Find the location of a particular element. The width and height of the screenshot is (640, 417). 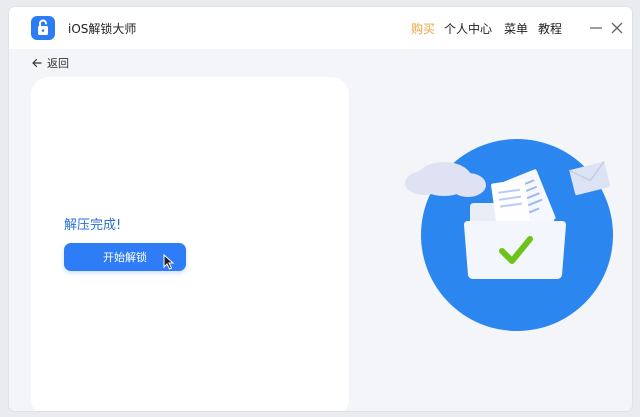

minimize-button is located at coordinates (596, 28).